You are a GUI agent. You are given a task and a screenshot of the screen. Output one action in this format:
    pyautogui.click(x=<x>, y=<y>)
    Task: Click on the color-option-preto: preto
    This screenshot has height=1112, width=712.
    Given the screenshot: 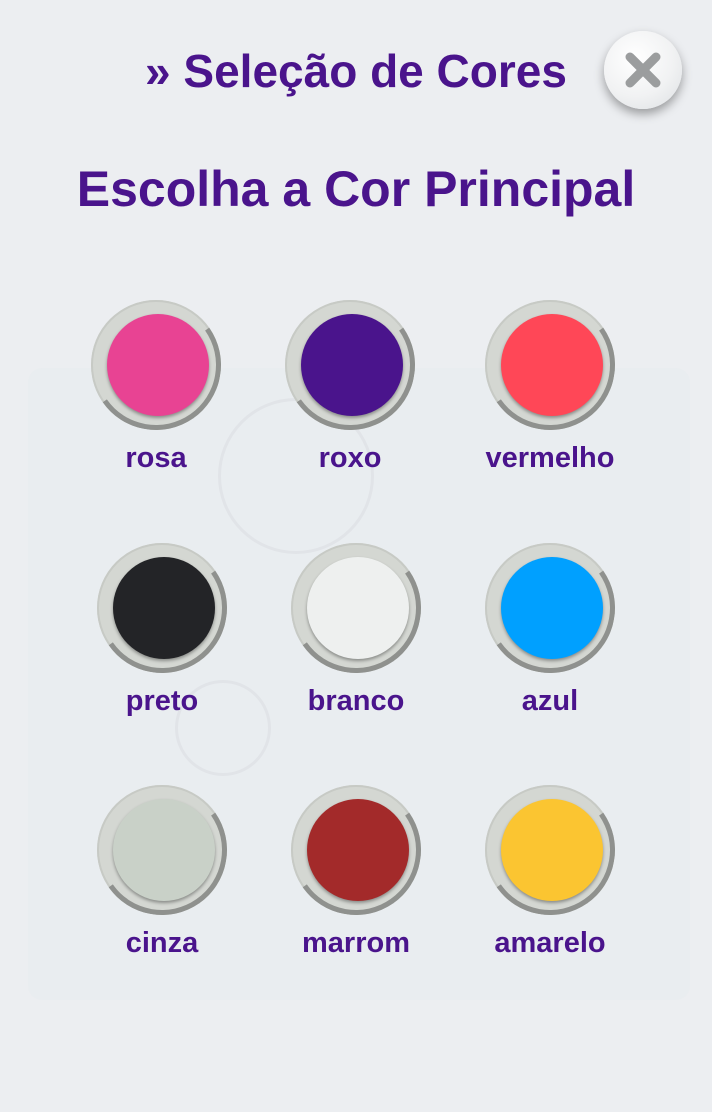 What is the action you would take?
    pyautogui.click(x=162, y=632)
    